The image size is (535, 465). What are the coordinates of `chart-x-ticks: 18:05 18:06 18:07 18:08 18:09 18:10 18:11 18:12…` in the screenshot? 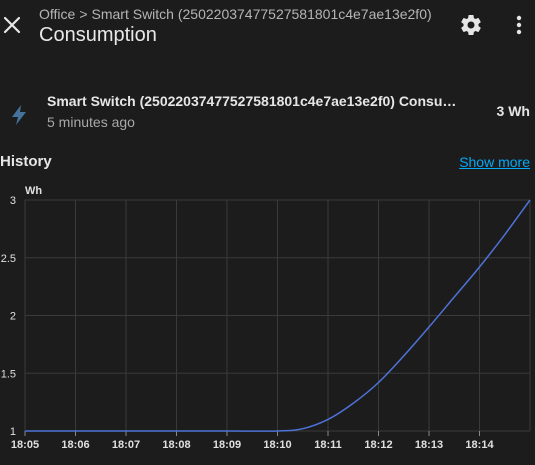 It's located at (253, 445).